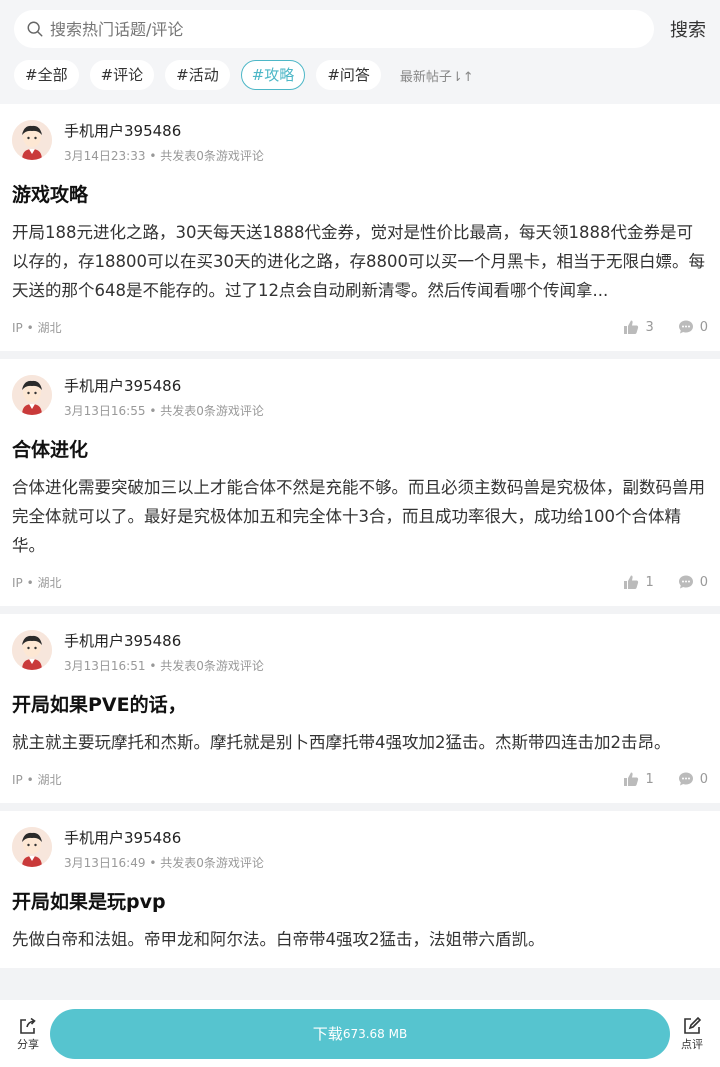 The image size is (720, 1067). What do you see at coordinates (649, 327) in the screenshot?
I see `like-count: 3` at bounding box center [649, 327].